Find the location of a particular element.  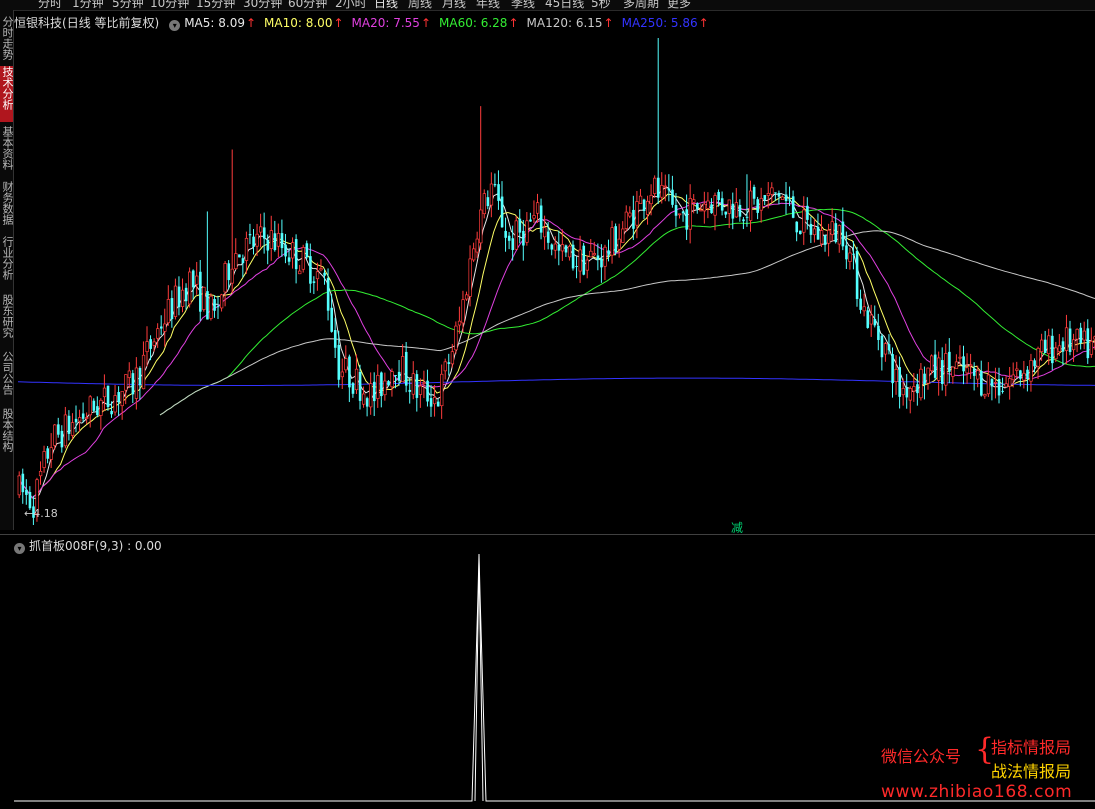

period-tab-14: 5秒 is located at coordinates (601, 4).